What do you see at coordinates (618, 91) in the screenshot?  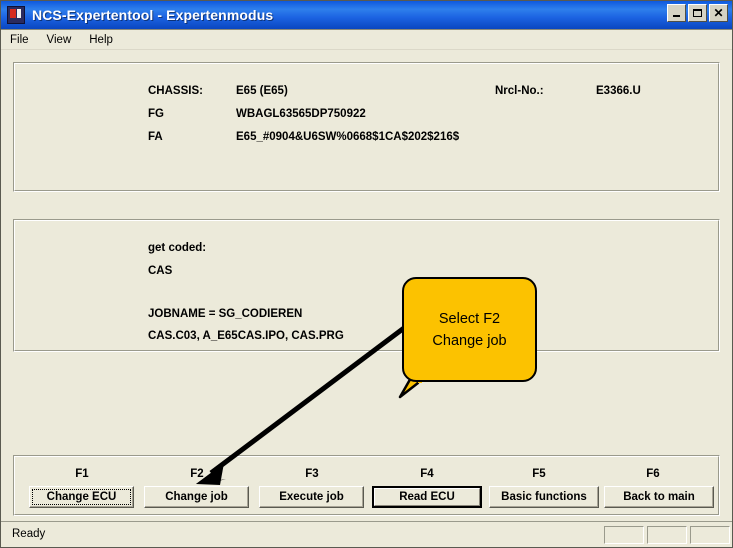 I see `nrcl-no-value: E3366.U` at bounding box center [618, 91].